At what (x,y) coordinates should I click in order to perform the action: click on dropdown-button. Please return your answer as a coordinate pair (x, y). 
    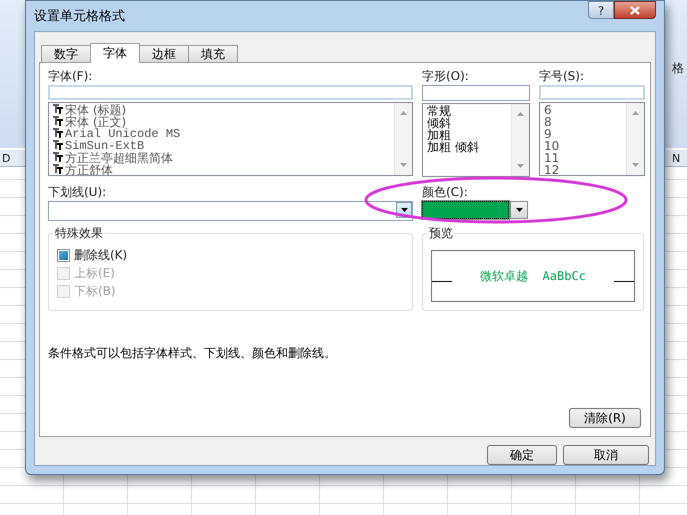
    Looking at the image, I should click on (519, 210).